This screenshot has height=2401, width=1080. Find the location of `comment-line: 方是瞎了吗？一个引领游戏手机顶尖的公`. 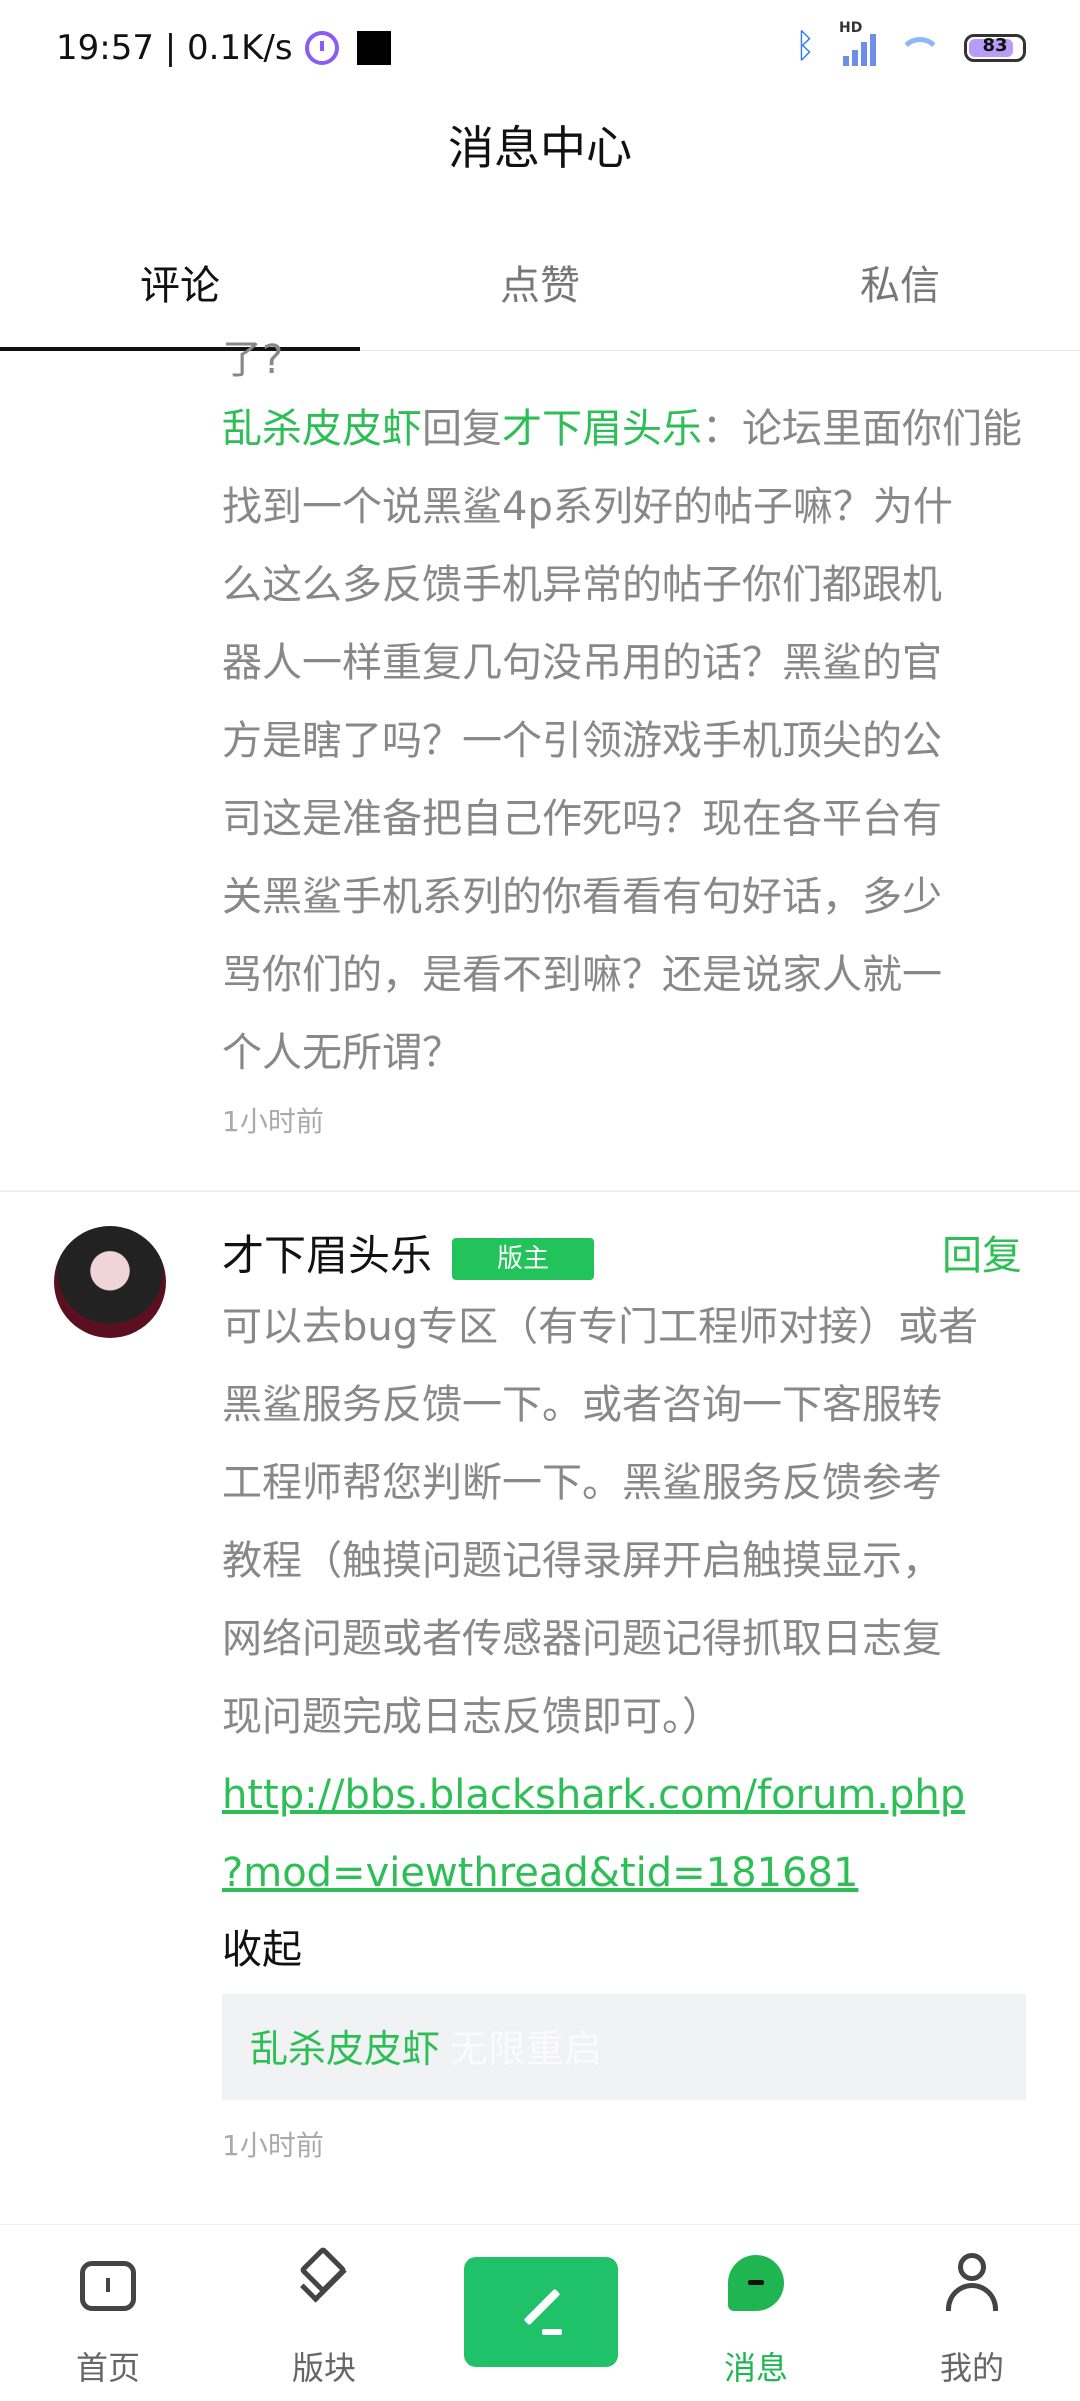

comment-line: 方是瞎了吗？一个引领游戏手机顶尖的公 is located at coordinates (582, 741).